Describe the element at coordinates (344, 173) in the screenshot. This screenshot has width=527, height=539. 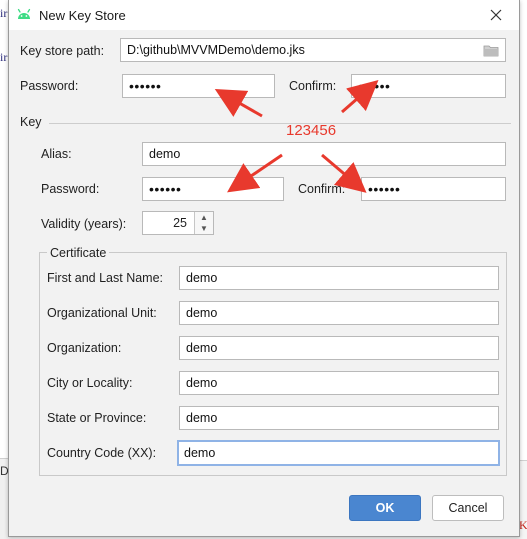
I see `arrow-to-key-confirm-icon` at that location.